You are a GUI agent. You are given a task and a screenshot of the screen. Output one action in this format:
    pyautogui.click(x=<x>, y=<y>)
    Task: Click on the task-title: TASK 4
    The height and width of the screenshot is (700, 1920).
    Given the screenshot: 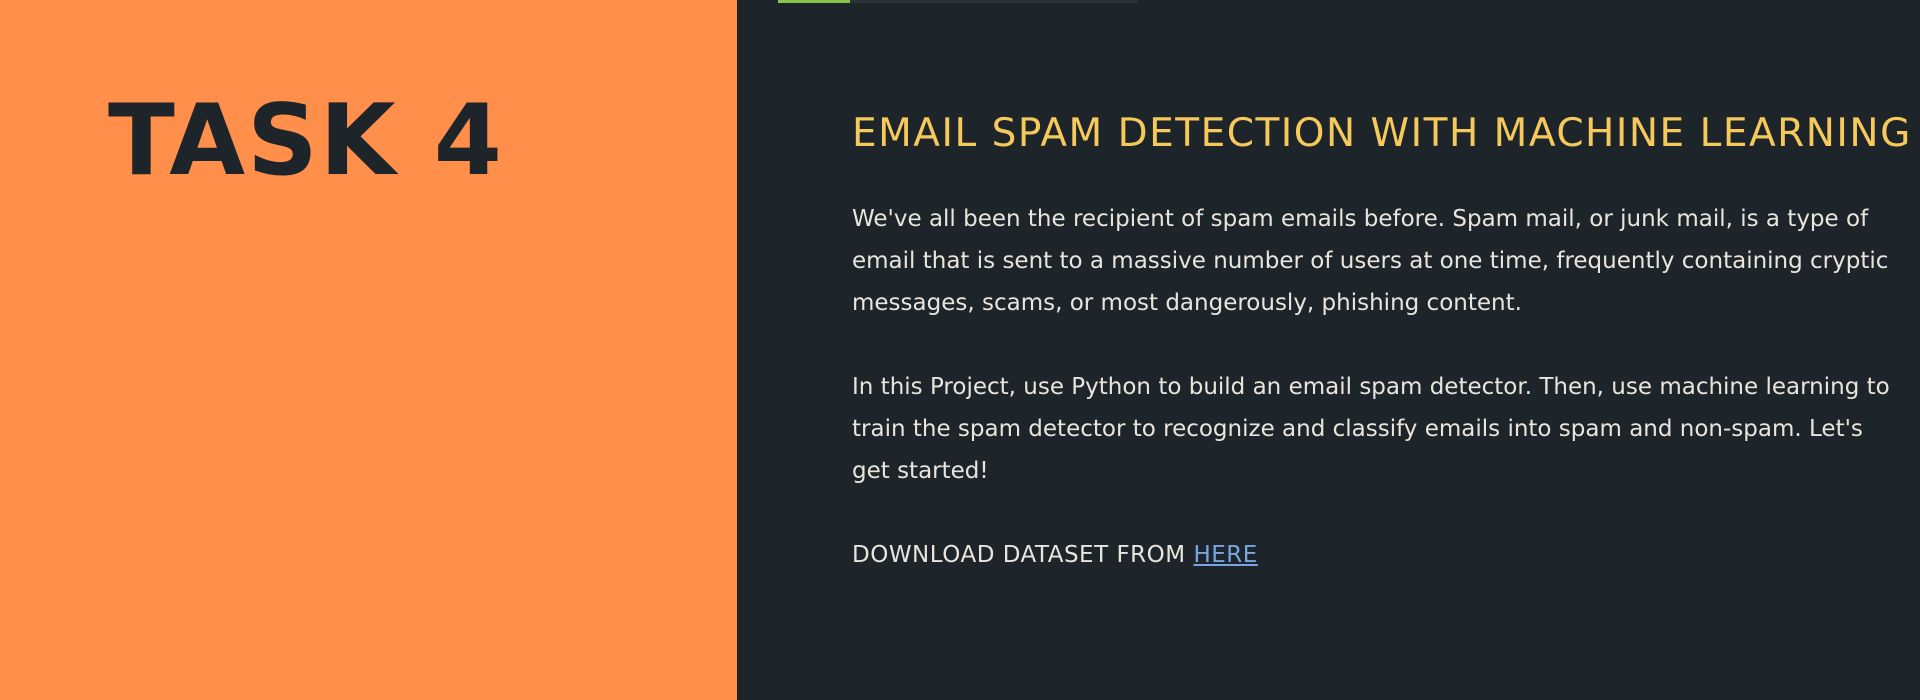 What is the action you would take?
    pyautogui.click(x=306, y=141)
    